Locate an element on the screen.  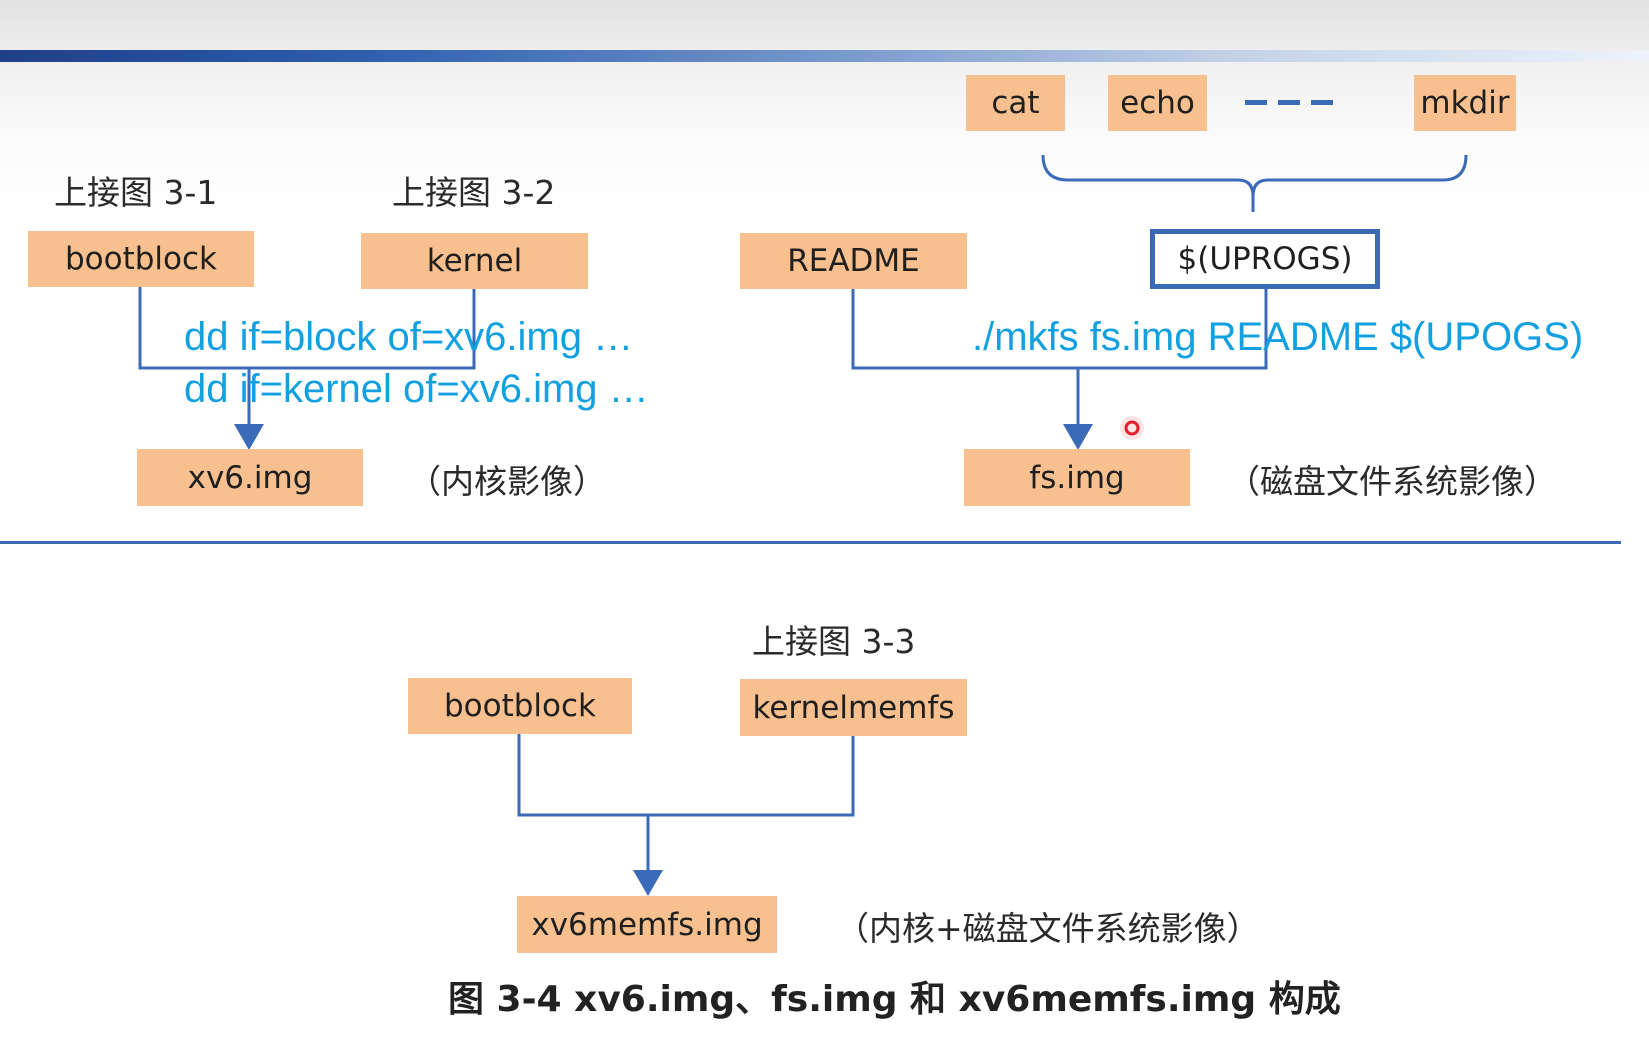
box-readme: README is located at coordinates (853, 261).